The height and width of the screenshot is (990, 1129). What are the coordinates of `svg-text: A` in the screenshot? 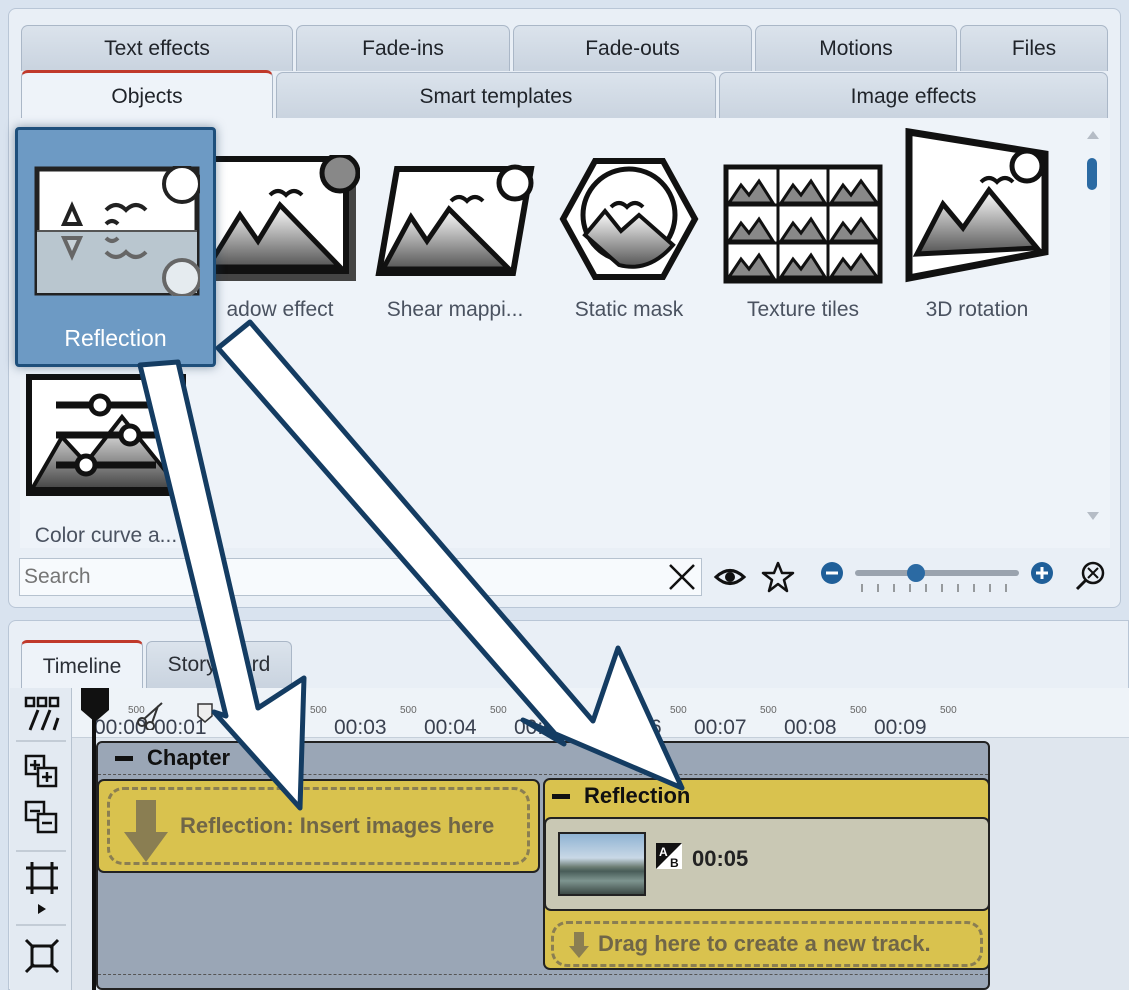 It's located at (663, 852).